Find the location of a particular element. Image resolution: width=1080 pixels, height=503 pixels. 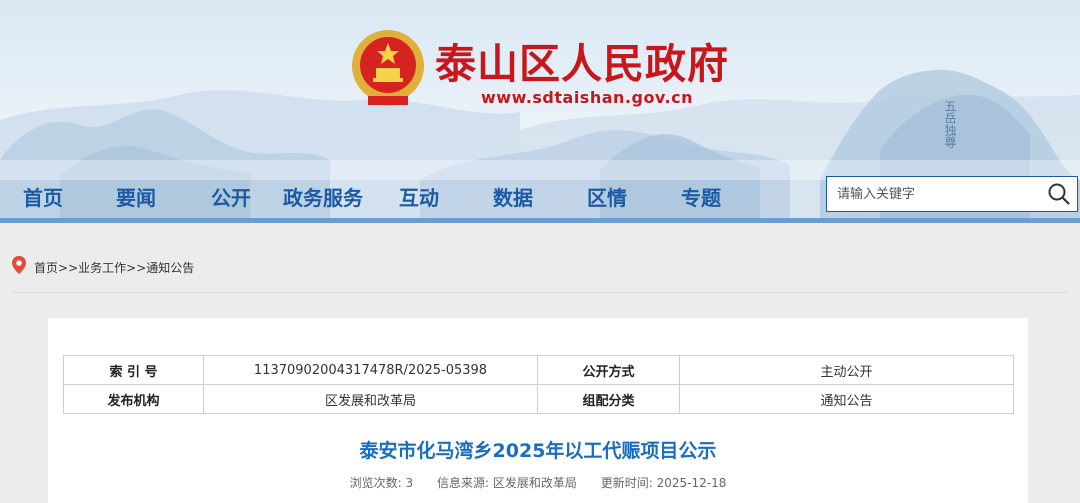

breadcrumb-home: 首页 is located at coordinates (46, 268).